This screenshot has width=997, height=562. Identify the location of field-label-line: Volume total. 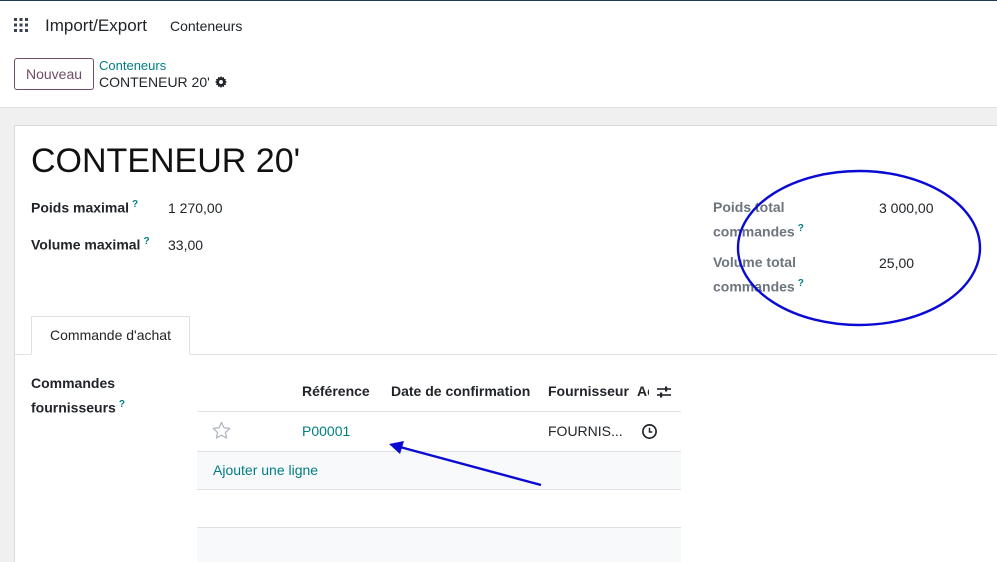
(754, 262).